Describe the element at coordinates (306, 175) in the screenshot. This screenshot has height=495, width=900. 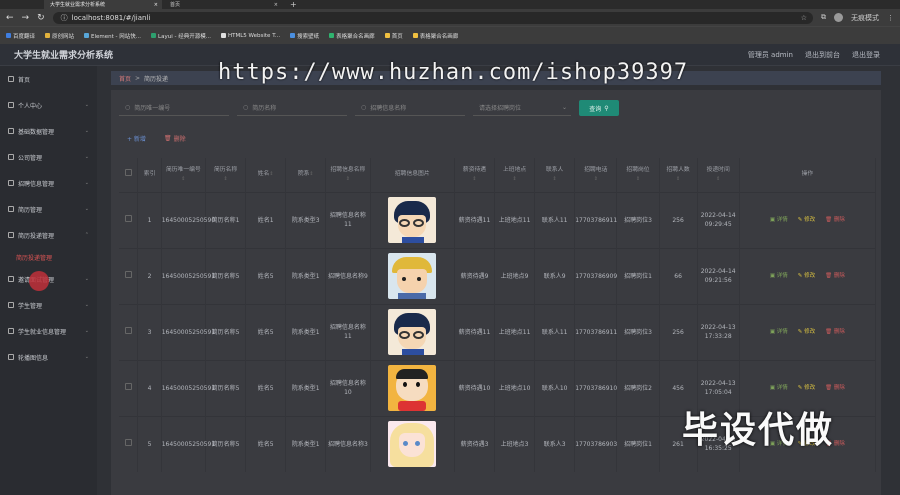
I see `col-header: 院系⇕` at that location.